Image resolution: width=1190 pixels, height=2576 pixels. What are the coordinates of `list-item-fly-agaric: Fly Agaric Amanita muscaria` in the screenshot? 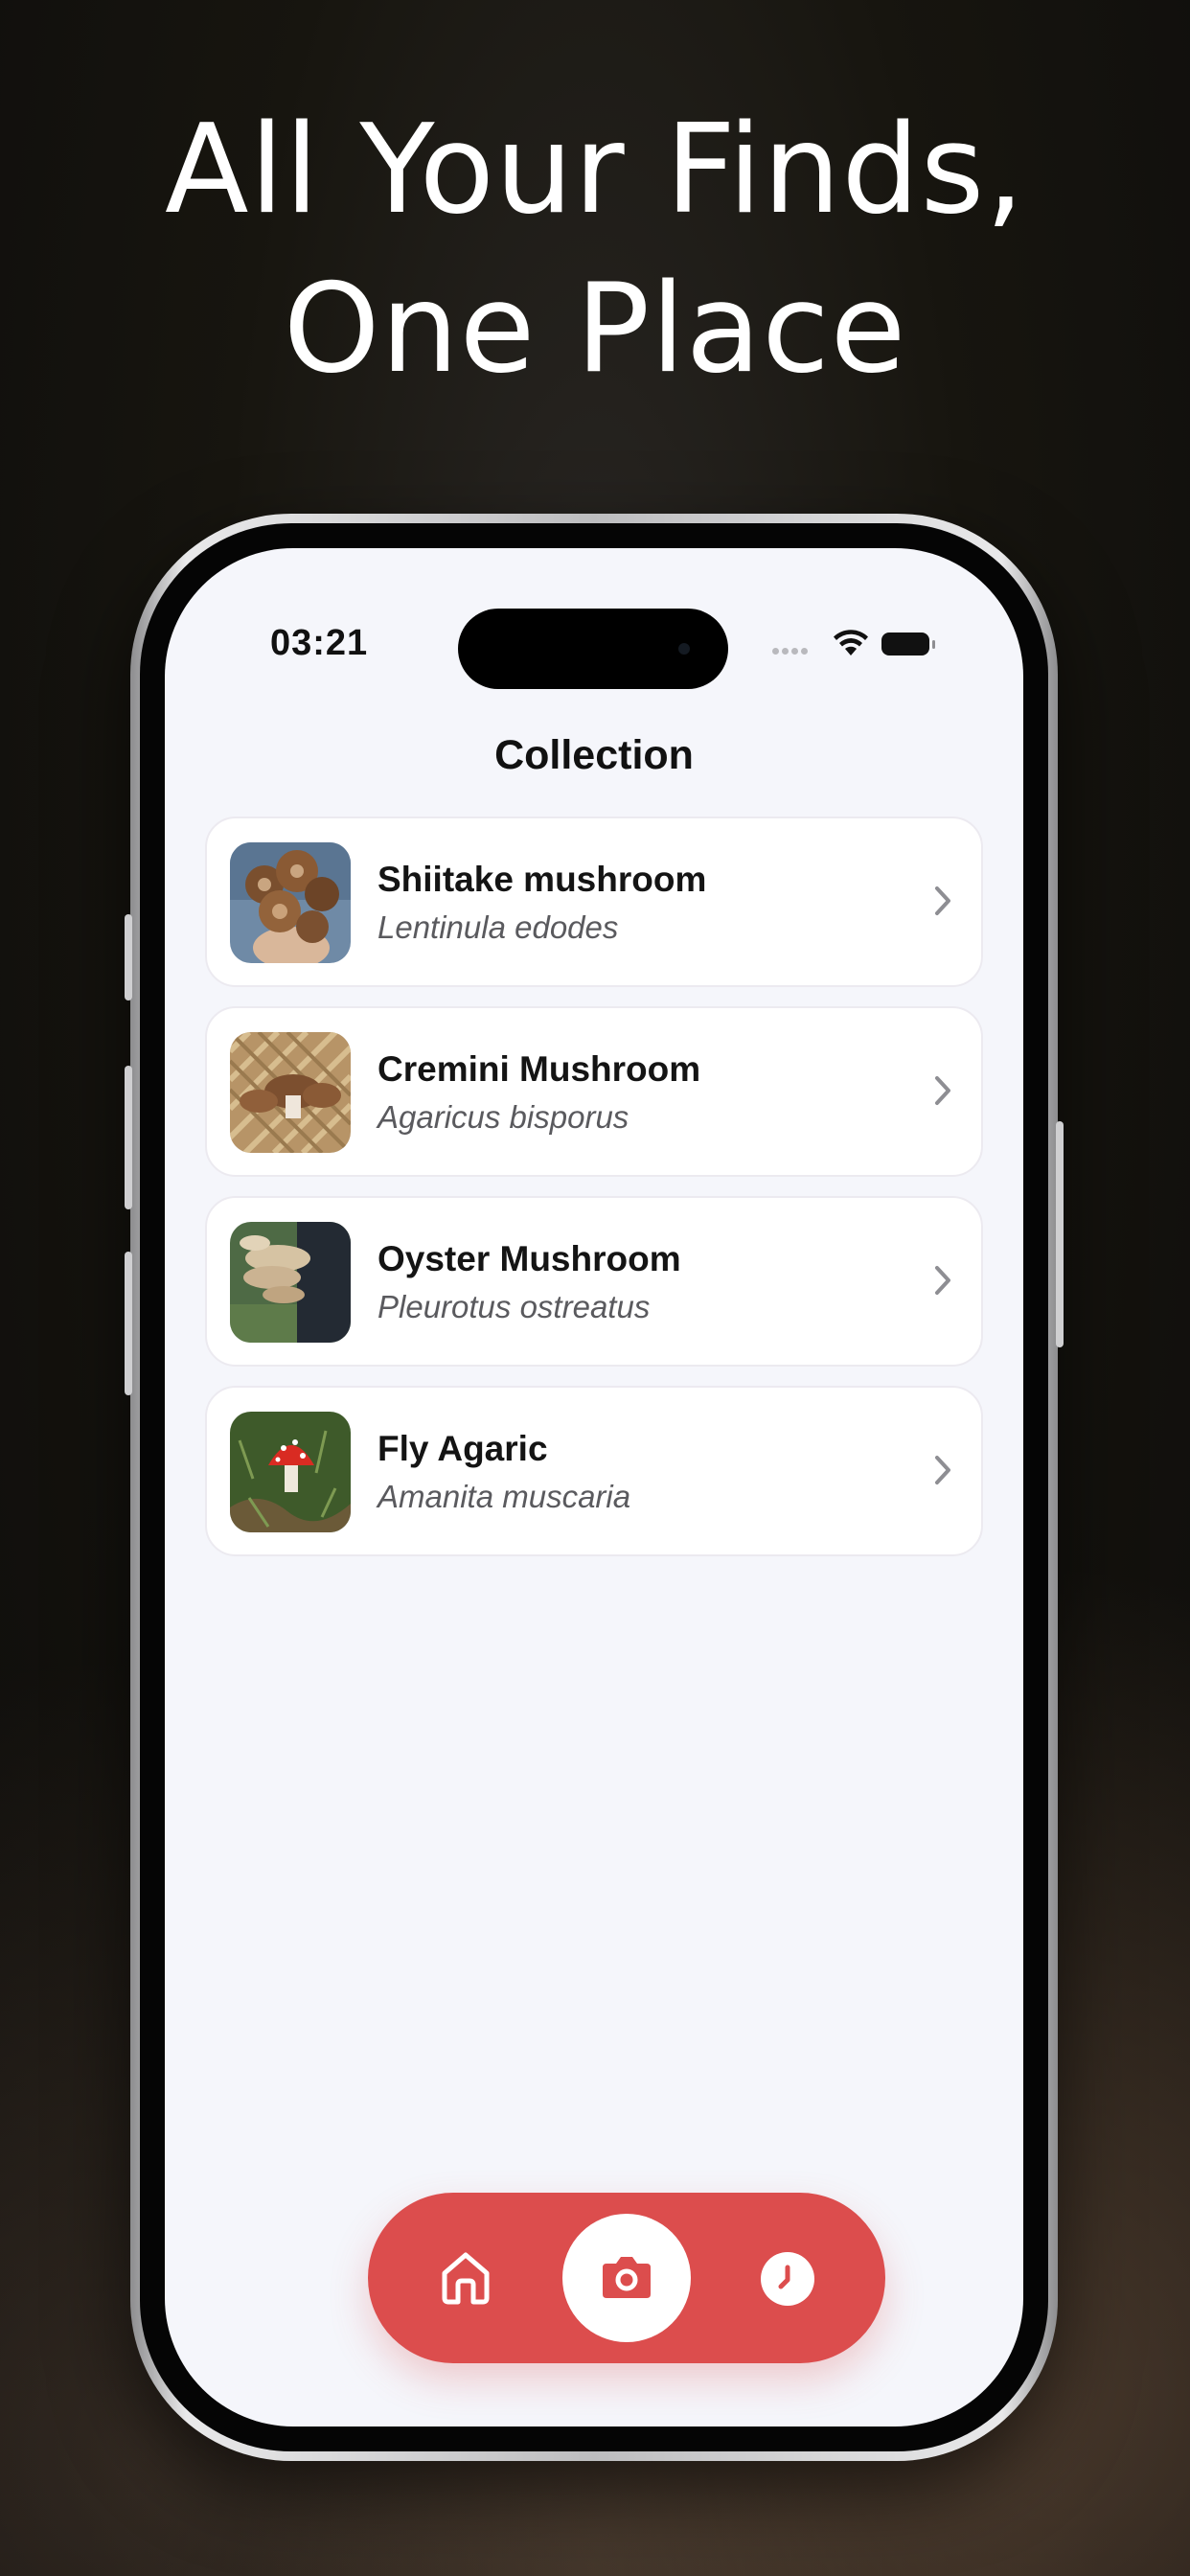 It's located at (594, 1471).